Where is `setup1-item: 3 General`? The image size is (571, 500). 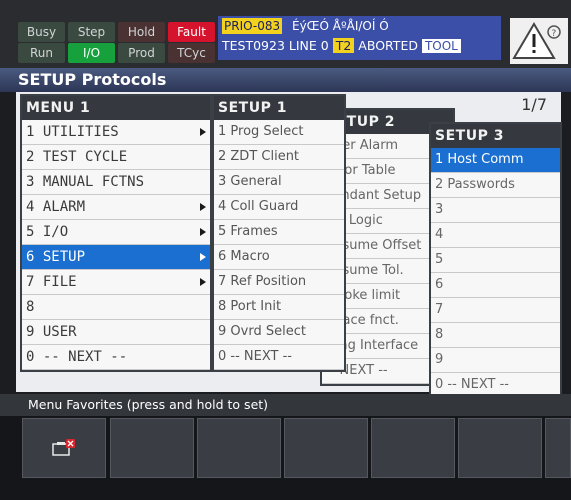
setup1-item: 3 General is located at coordinates (279, 182).